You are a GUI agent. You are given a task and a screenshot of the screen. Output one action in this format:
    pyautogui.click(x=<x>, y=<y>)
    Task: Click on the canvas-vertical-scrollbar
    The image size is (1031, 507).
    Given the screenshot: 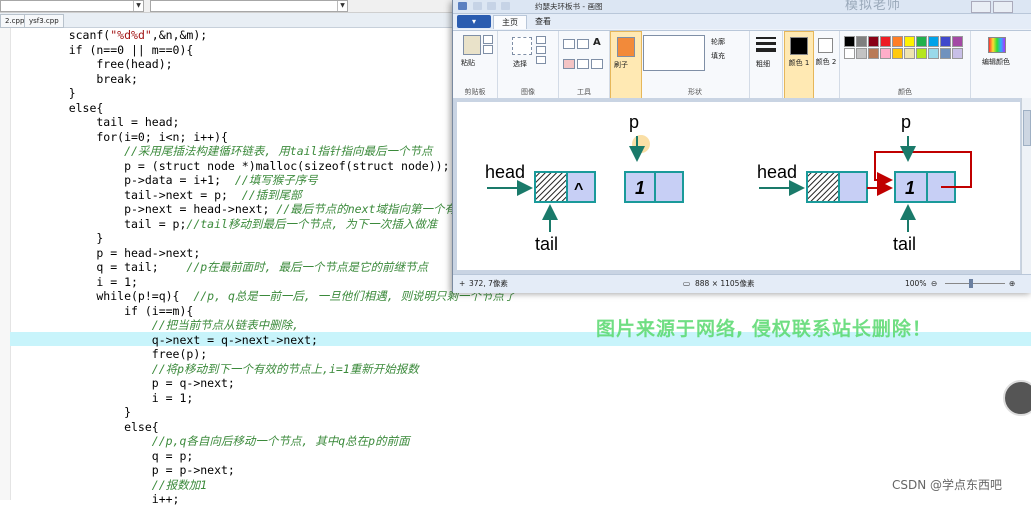 What is the action you would take?
    pyautogui.click(x=1026, y=186)
    